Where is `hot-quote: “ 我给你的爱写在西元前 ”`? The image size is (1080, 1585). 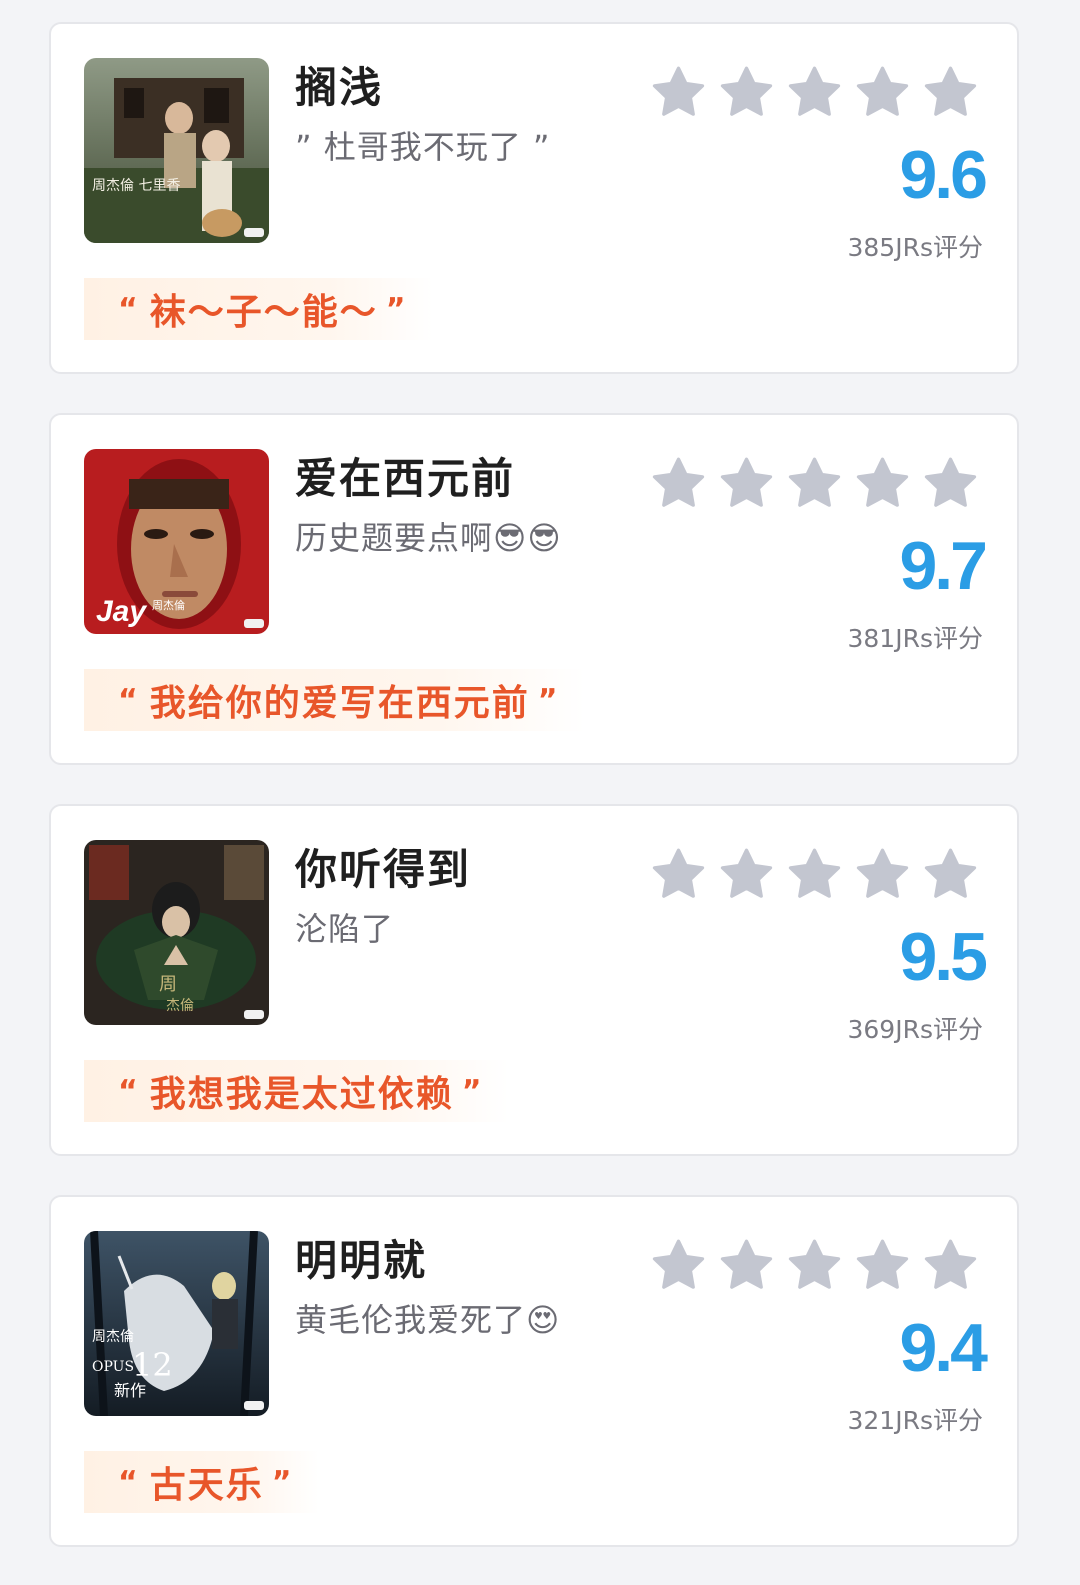 hot-quote: “ 我给你的爱写在西元前 ” is located at coordinates (335, 700).